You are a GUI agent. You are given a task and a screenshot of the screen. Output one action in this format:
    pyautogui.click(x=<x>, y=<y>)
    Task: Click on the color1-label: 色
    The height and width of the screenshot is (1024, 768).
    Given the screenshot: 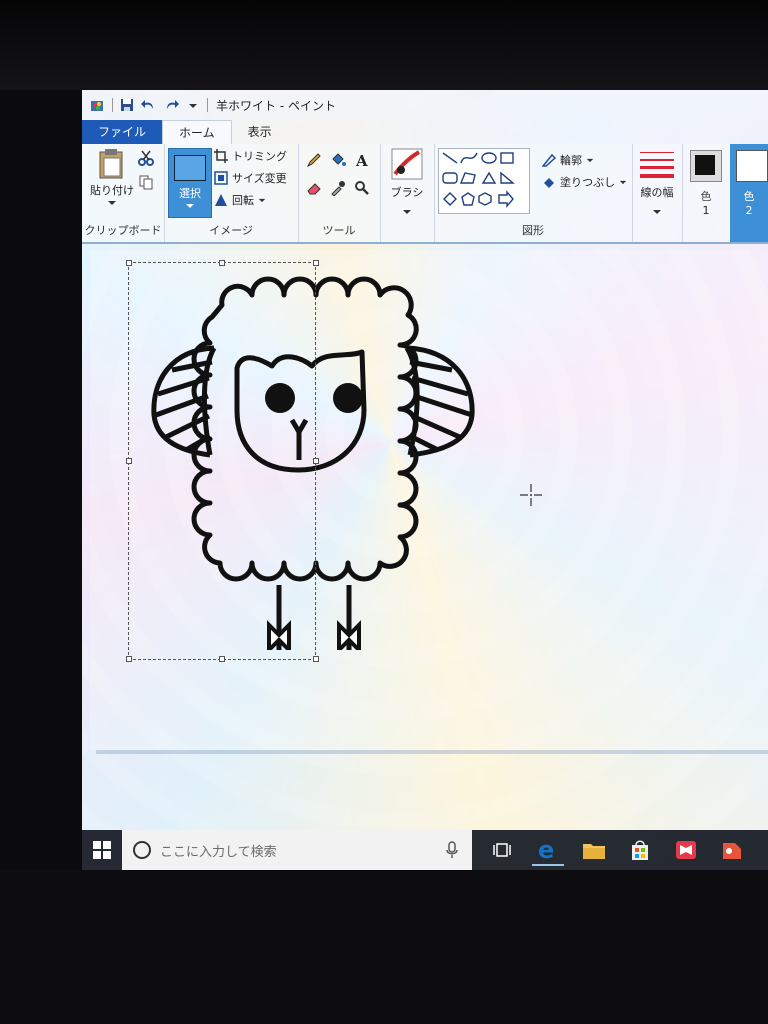 What is the action you would take?
    pyautogui.click(x=706, y=196)
    